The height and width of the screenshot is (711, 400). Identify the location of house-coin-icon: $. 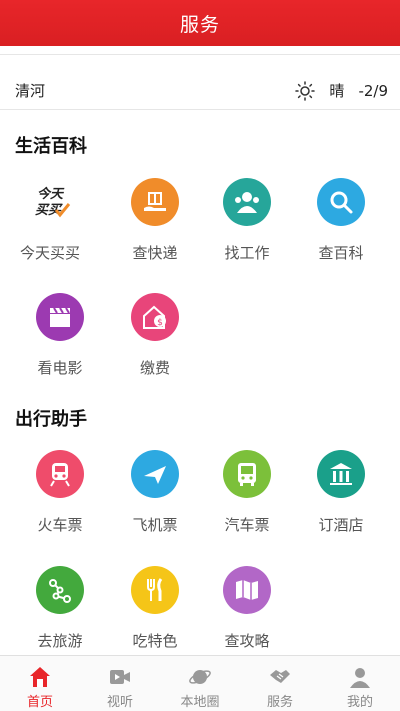
(155, 317).